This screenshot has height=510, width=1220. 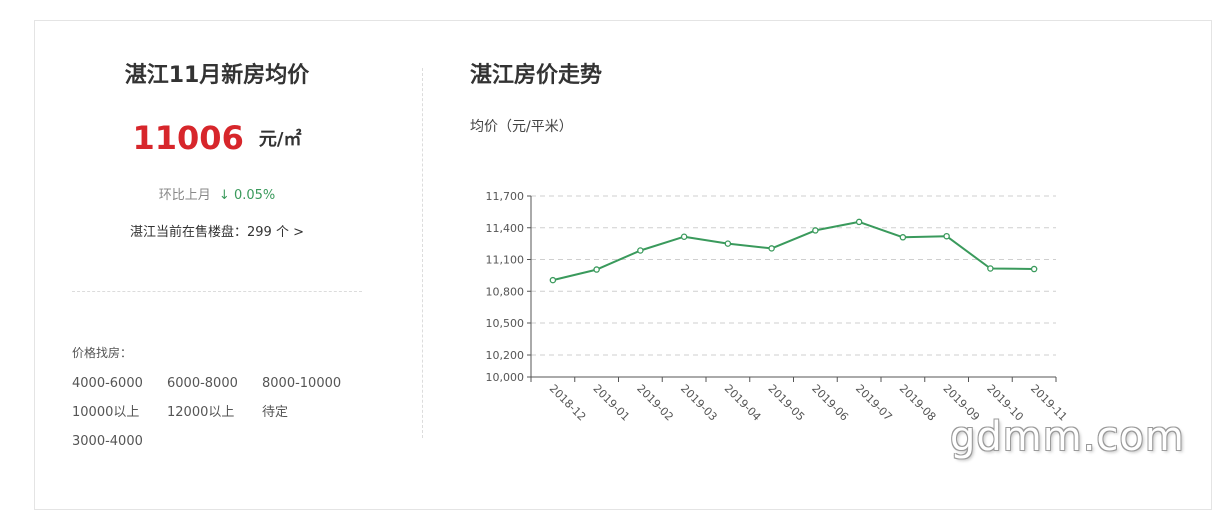 What do you see at coordinates (505, 291) in the screenshot?
I see `y-tick-label: 10,800` at bounding box center [505, 291].